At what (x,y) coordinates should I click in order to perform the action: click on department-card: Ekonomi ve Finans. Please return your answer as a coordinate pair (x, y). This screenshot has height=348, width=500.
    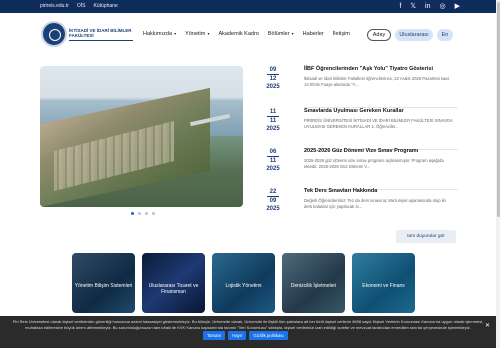
    Looking at the image, I should click on (383, 283).